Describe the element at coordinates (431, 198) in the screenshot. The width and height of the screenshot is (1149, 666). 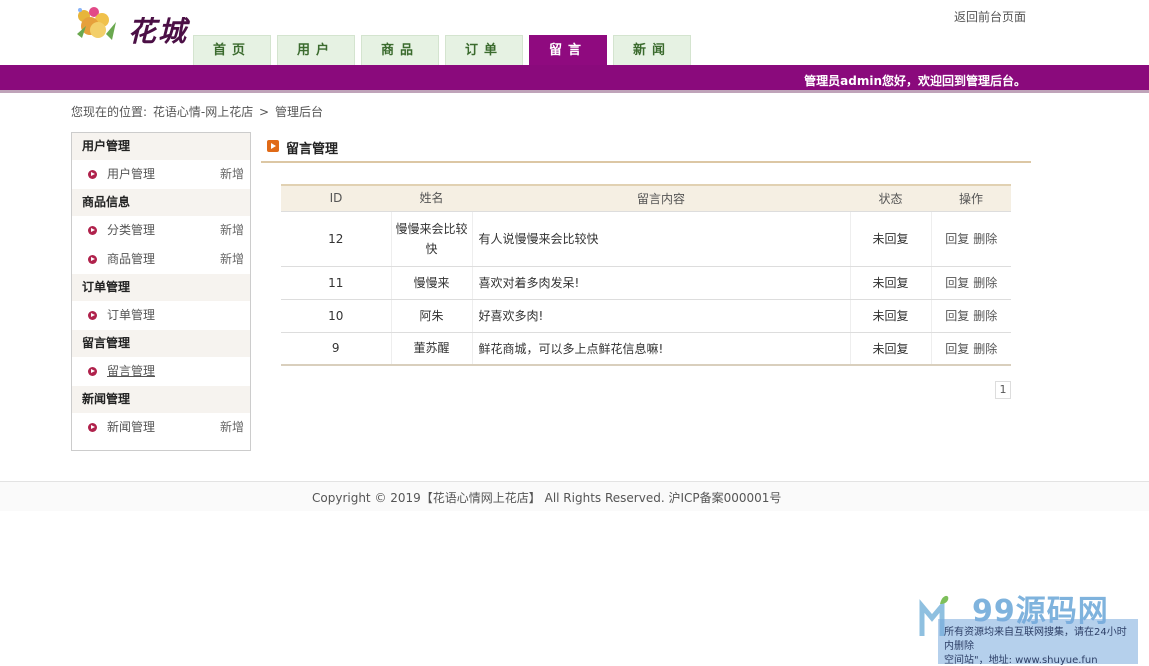
I see `col-name: 姓名` at that location.